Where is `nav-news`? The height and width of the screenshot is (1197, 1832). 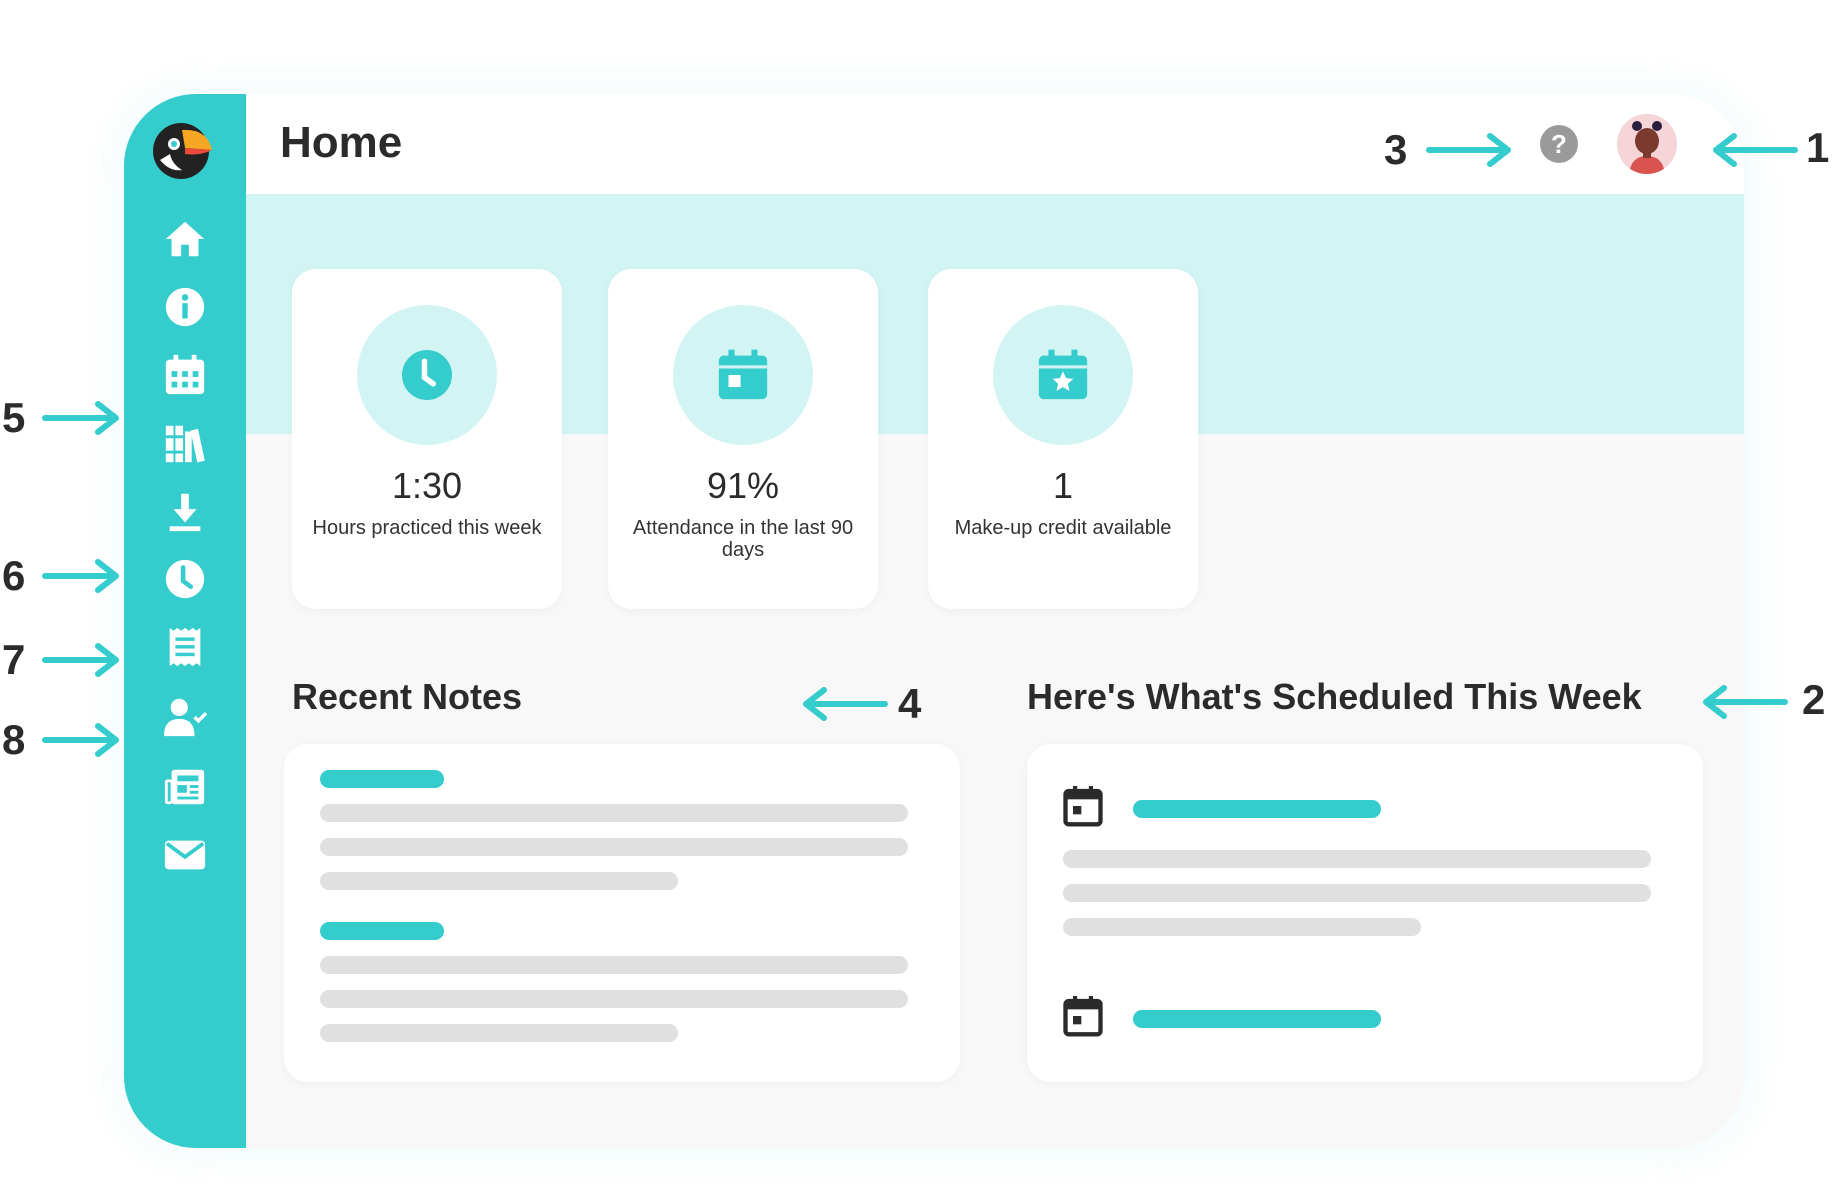 nav-news is located at coordinates (185, 787).